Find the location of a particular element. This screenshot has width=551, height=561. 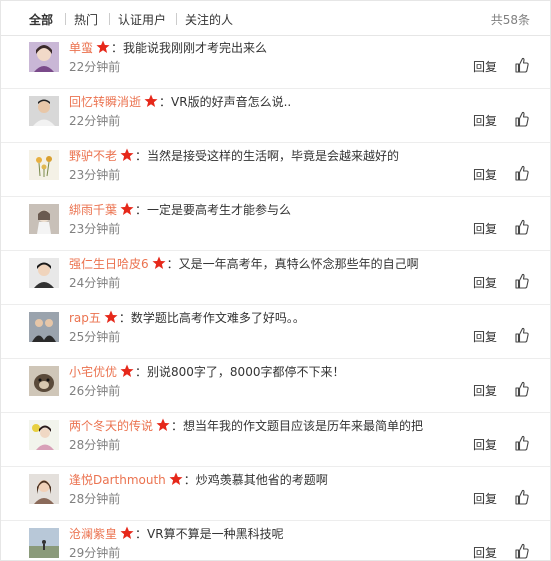

comment-line: 强仁生日哈皮6 ：又是一年高考年，真特么怀念那些年的自己啊 is located at coordinates (299, 264).